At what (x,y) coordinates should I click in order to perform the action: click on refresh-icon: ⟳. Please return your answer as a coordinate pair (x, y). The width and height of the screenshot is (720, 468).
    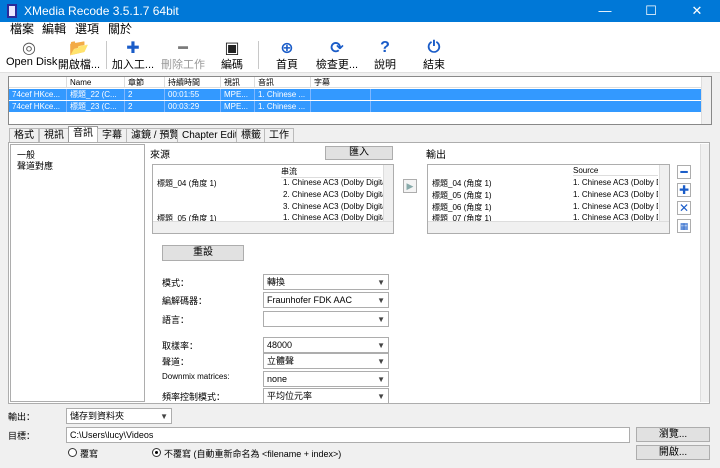
    Looking at the image, I should click on (337, 48).